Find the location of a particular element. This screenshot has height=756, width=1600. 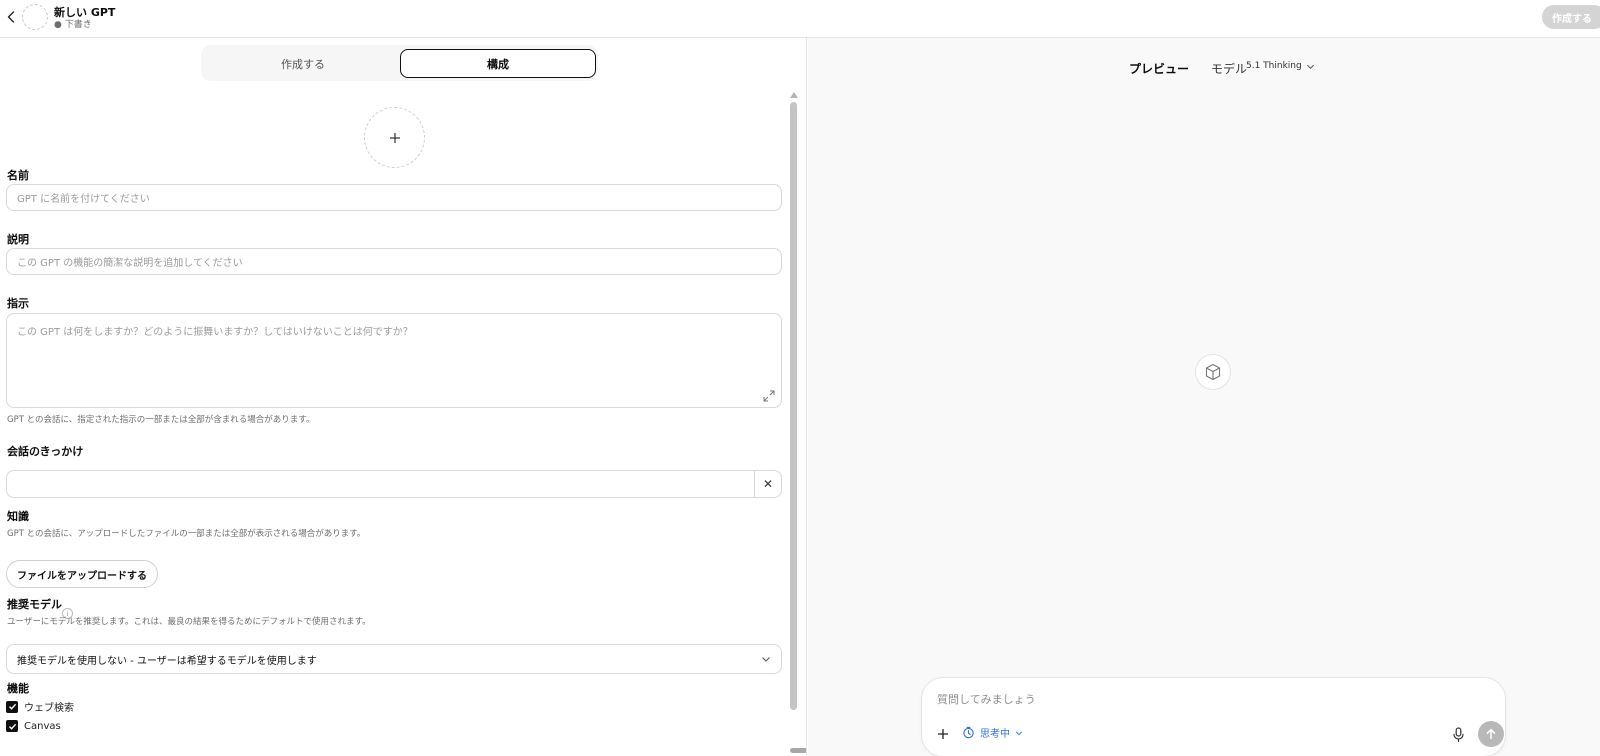

recommended-model-value: 推奨モデルを使用しない - ユーザーは希望するモデルを使用します is located at coordinates (167, 661).